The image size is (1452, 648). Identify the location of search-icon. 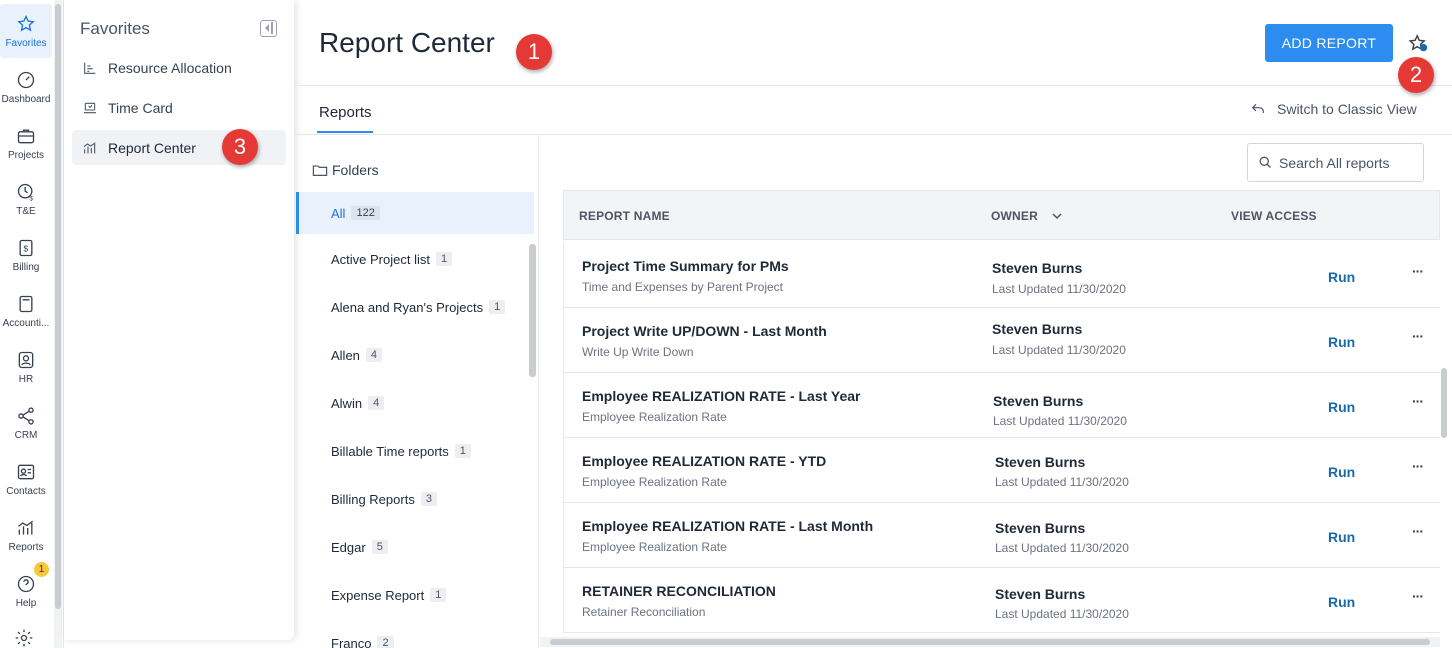
(1265, 162).